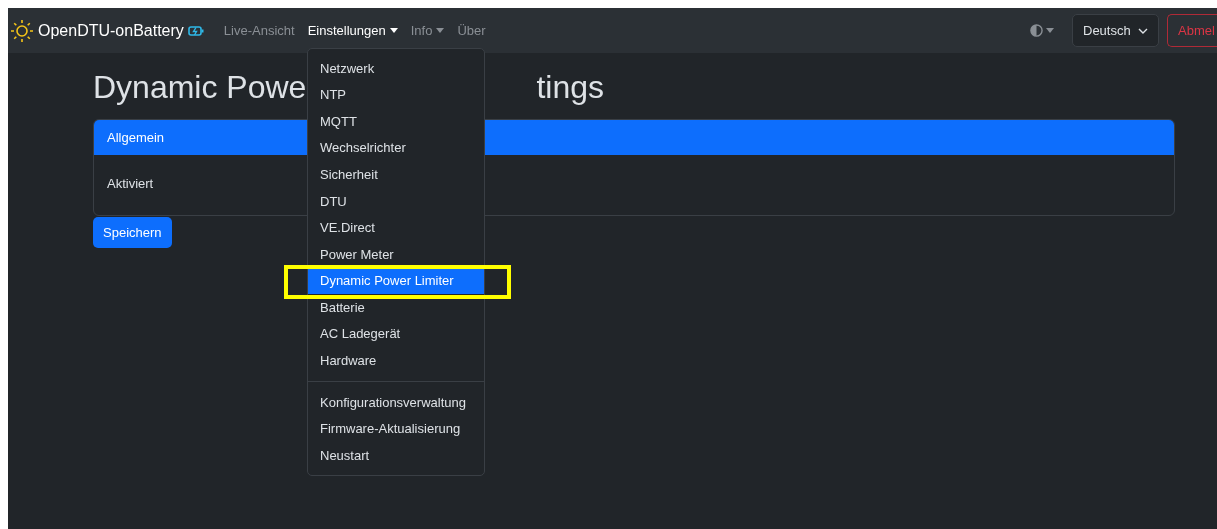 The image size is (1217, 529). I want to click on save-button: Speichern, so click(132, 232).